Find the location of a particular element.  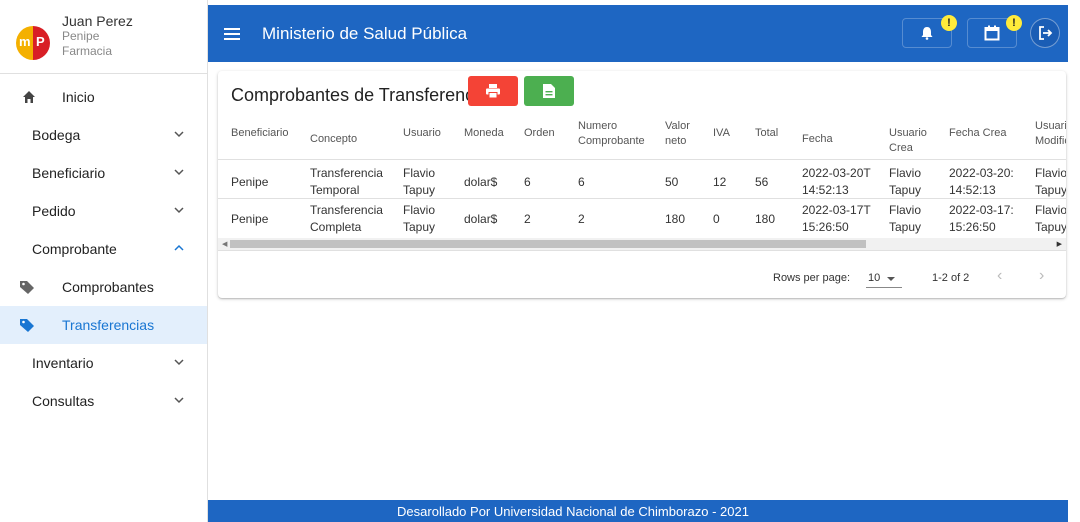

table-cell: 0 is located at coordinates (716, 219).